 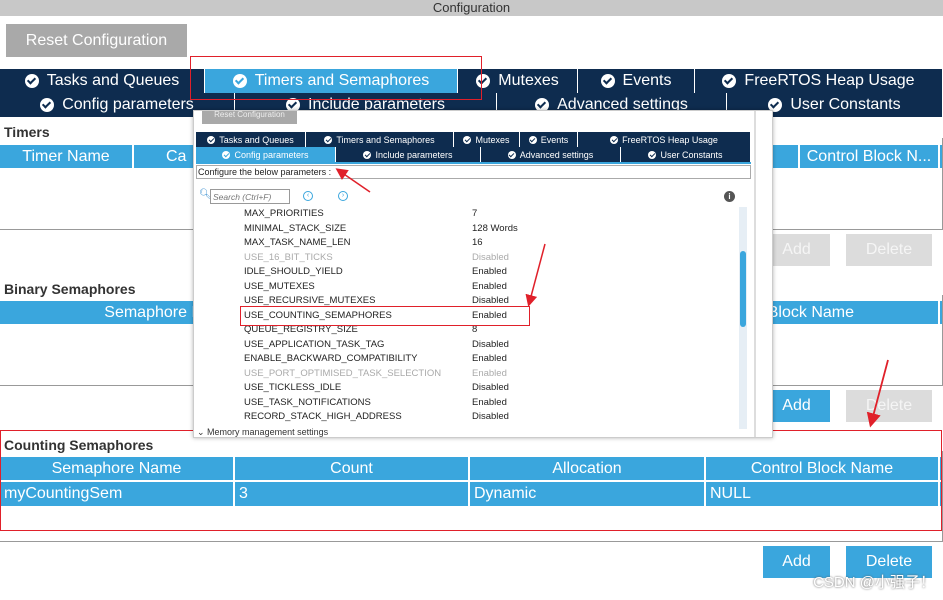 What do you see at coordinates (877, 393) in the screenshot?
I see `arrow-counting-section` at bounding box center [877, 393].